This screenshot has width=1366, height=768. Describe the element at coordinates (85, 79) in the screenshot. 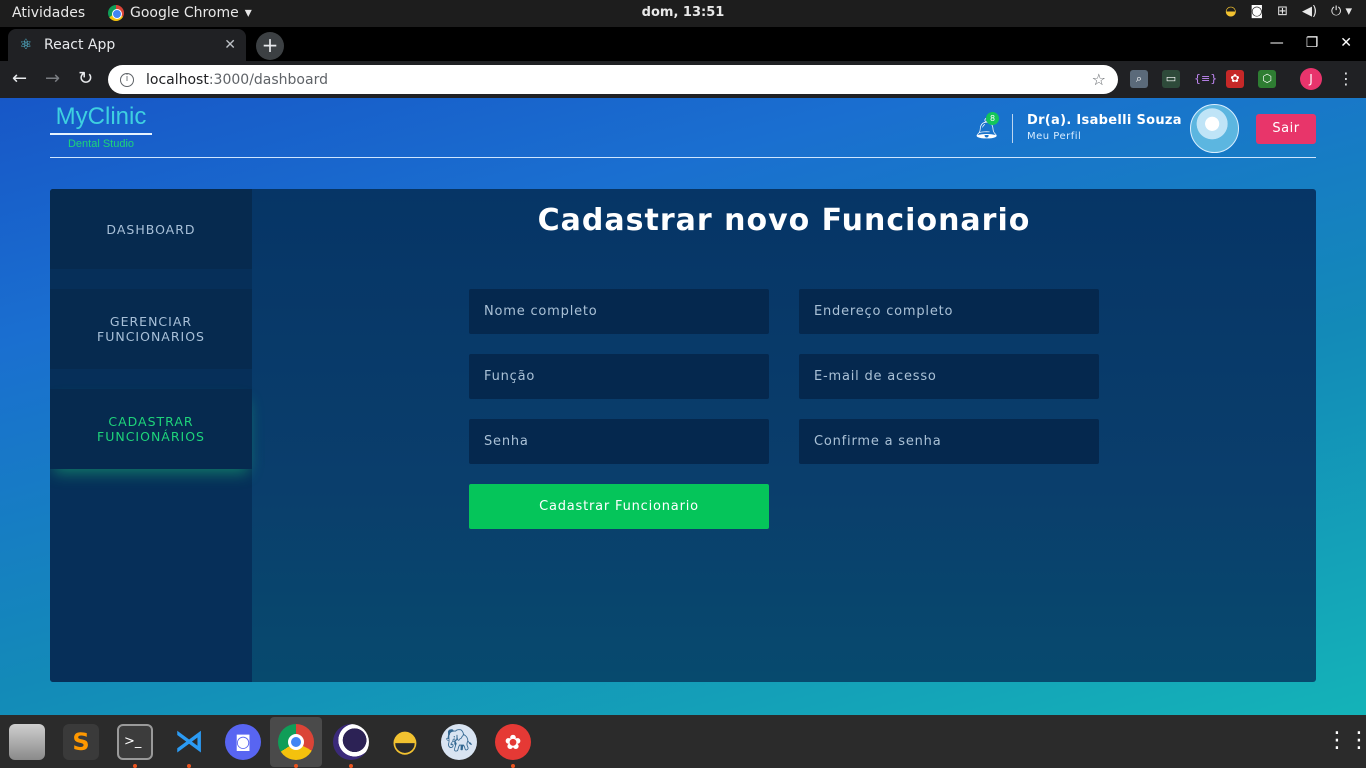

I see `reload-icon: ↻` at that location.